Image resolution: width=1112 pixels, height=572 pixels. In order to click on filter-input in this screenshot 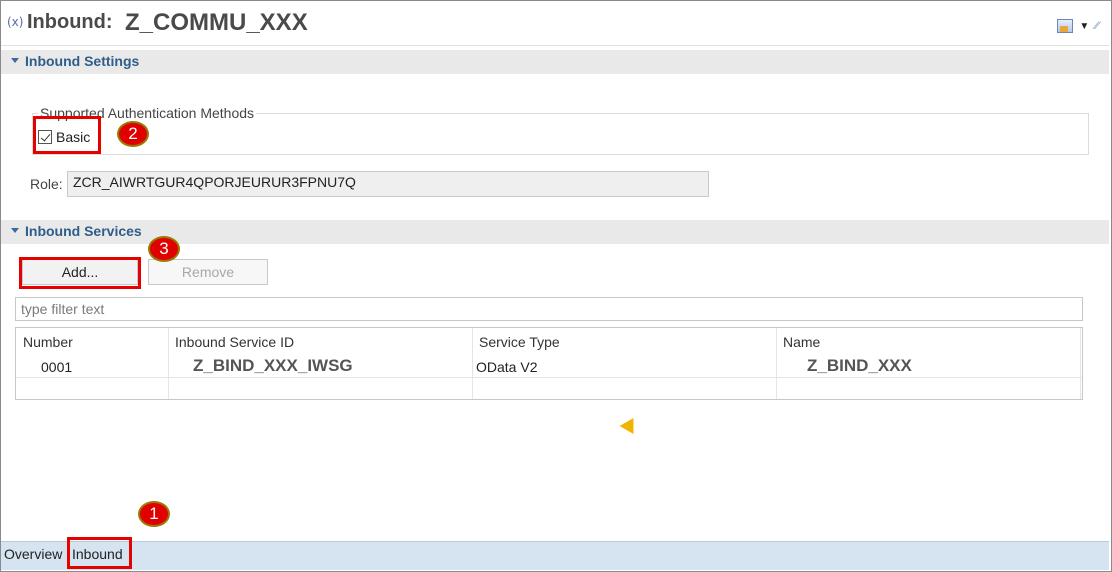, I will do `click(549, 309)`.